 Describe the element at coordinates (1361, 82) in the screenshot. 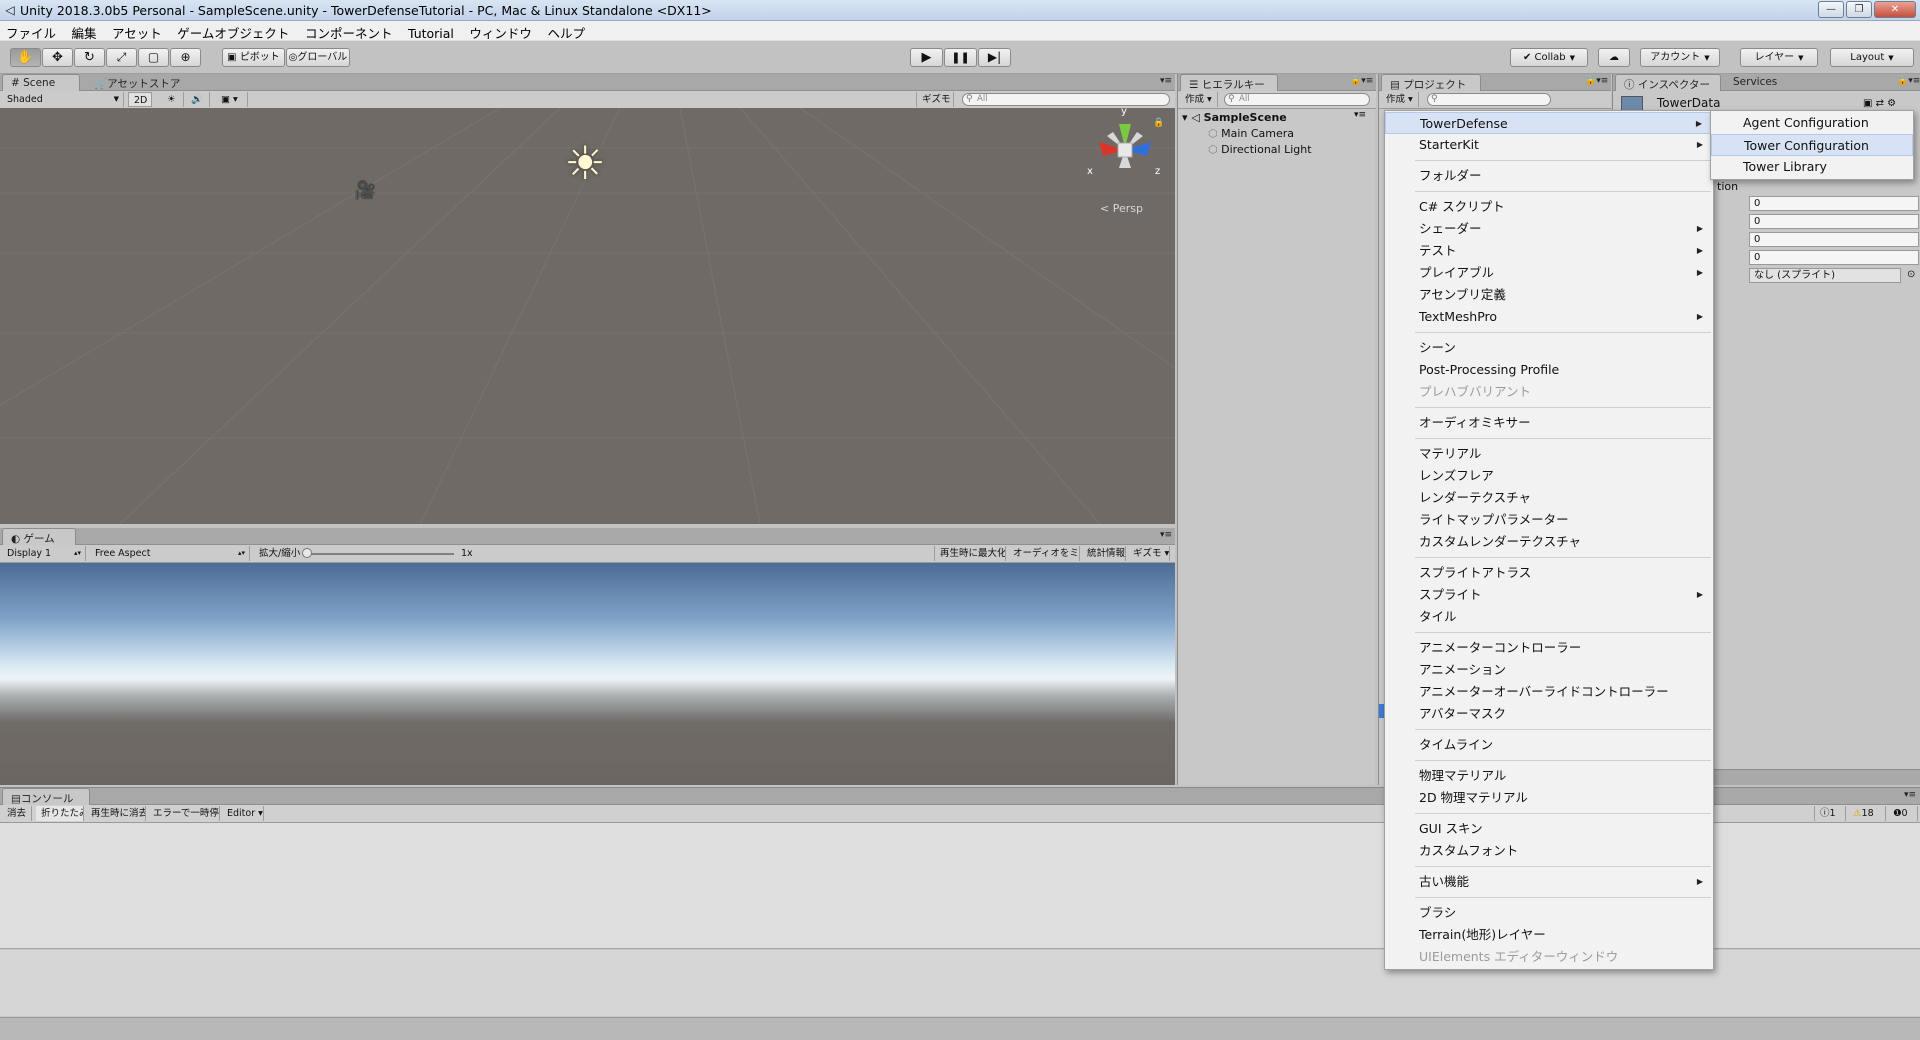

I see `hierarchy-menu-icon: 🔒▾≡` at that location.